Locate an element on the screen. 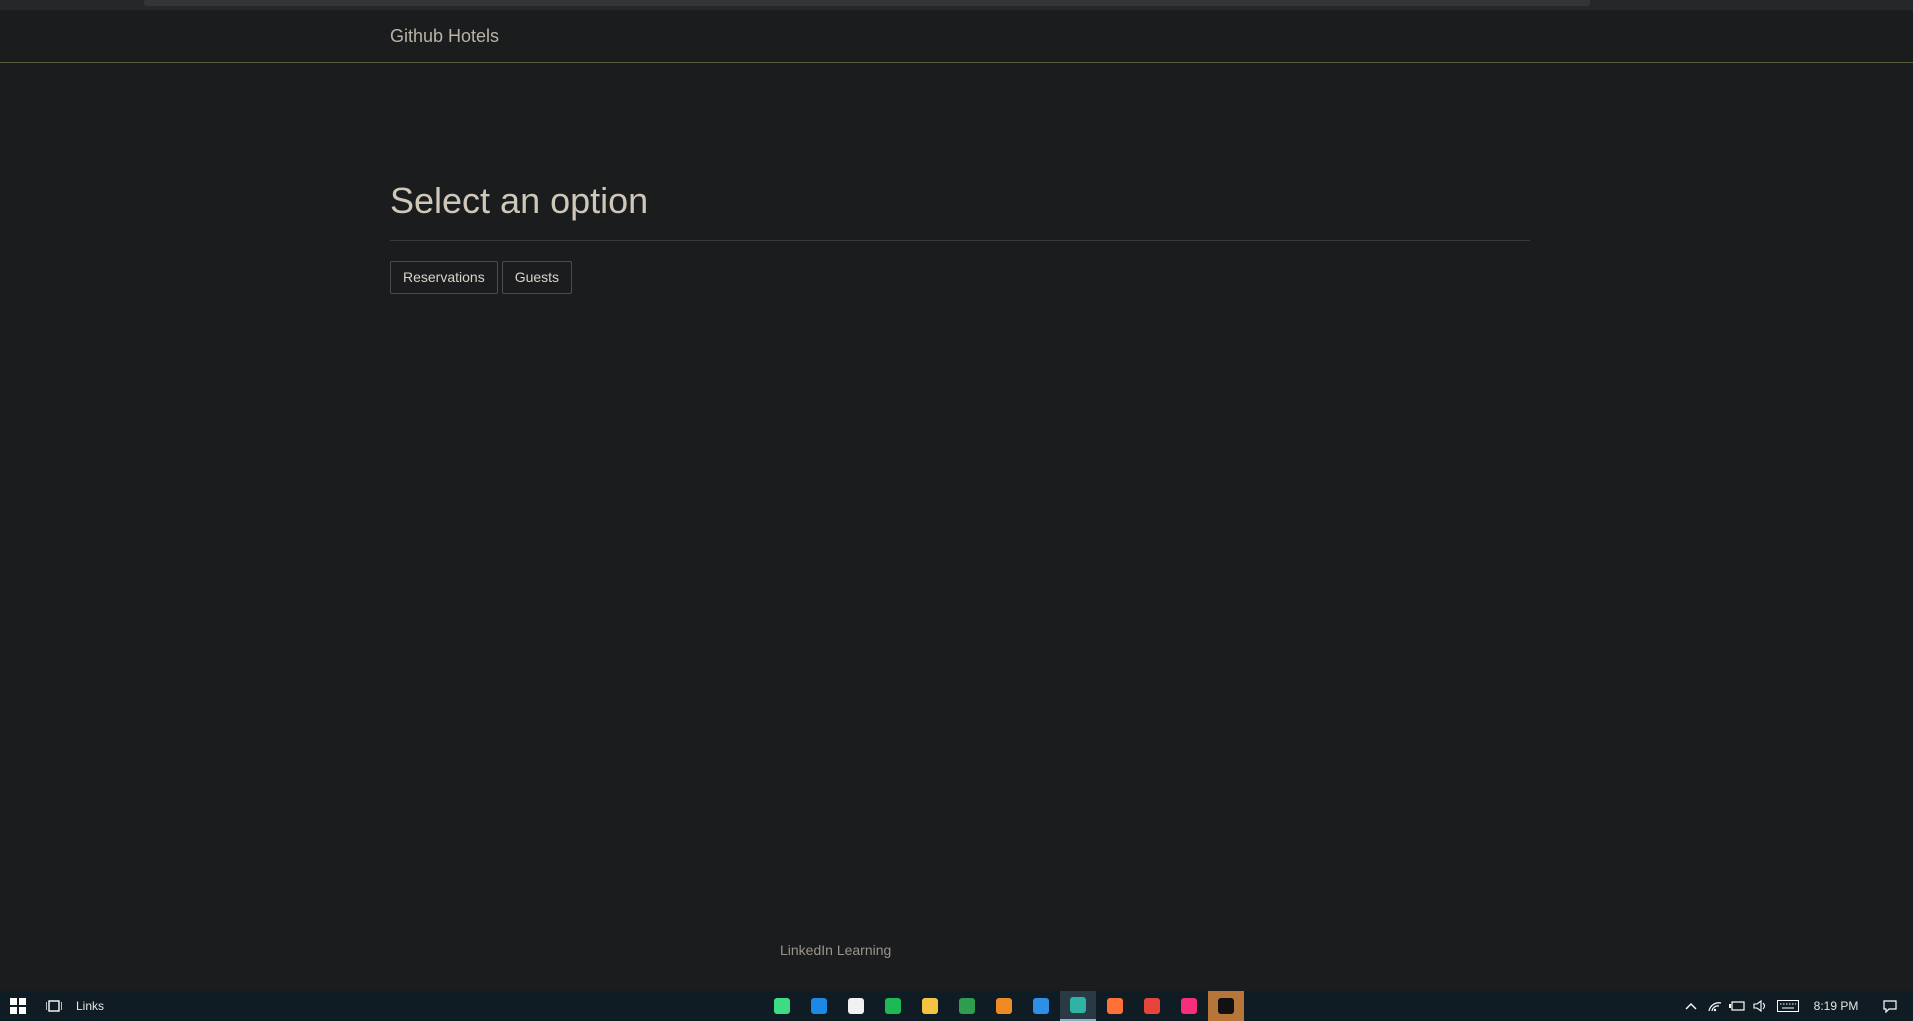  app-icon is located at coordinates (967, 1006).